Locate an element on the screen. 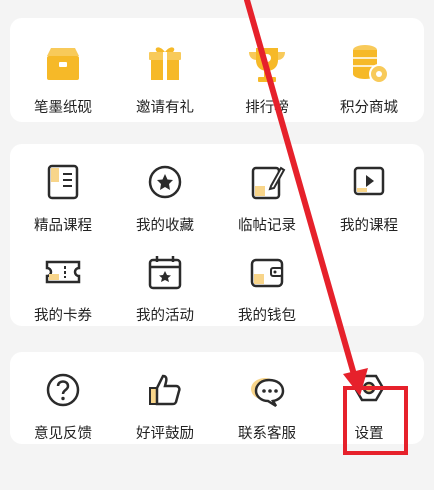  grid-item-stationery: 笔墨纸砚 is located at coordinates (63, 77).